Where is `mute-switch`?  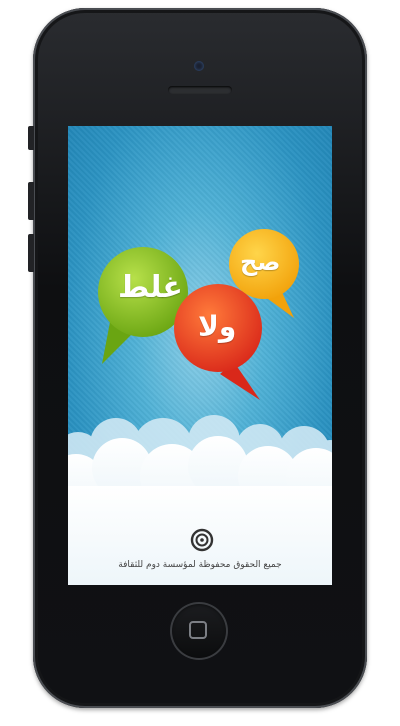
mute-switch is located at coordinates (31, 138).